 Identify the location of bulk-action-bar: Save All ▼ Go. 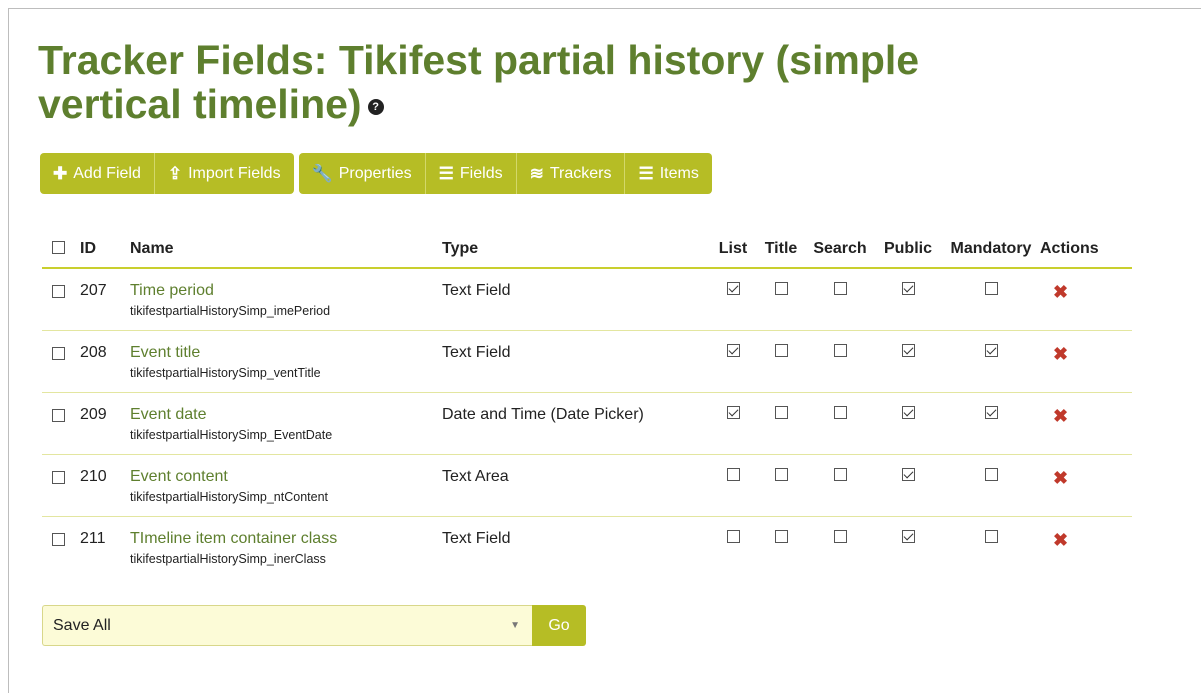
(314, 625).